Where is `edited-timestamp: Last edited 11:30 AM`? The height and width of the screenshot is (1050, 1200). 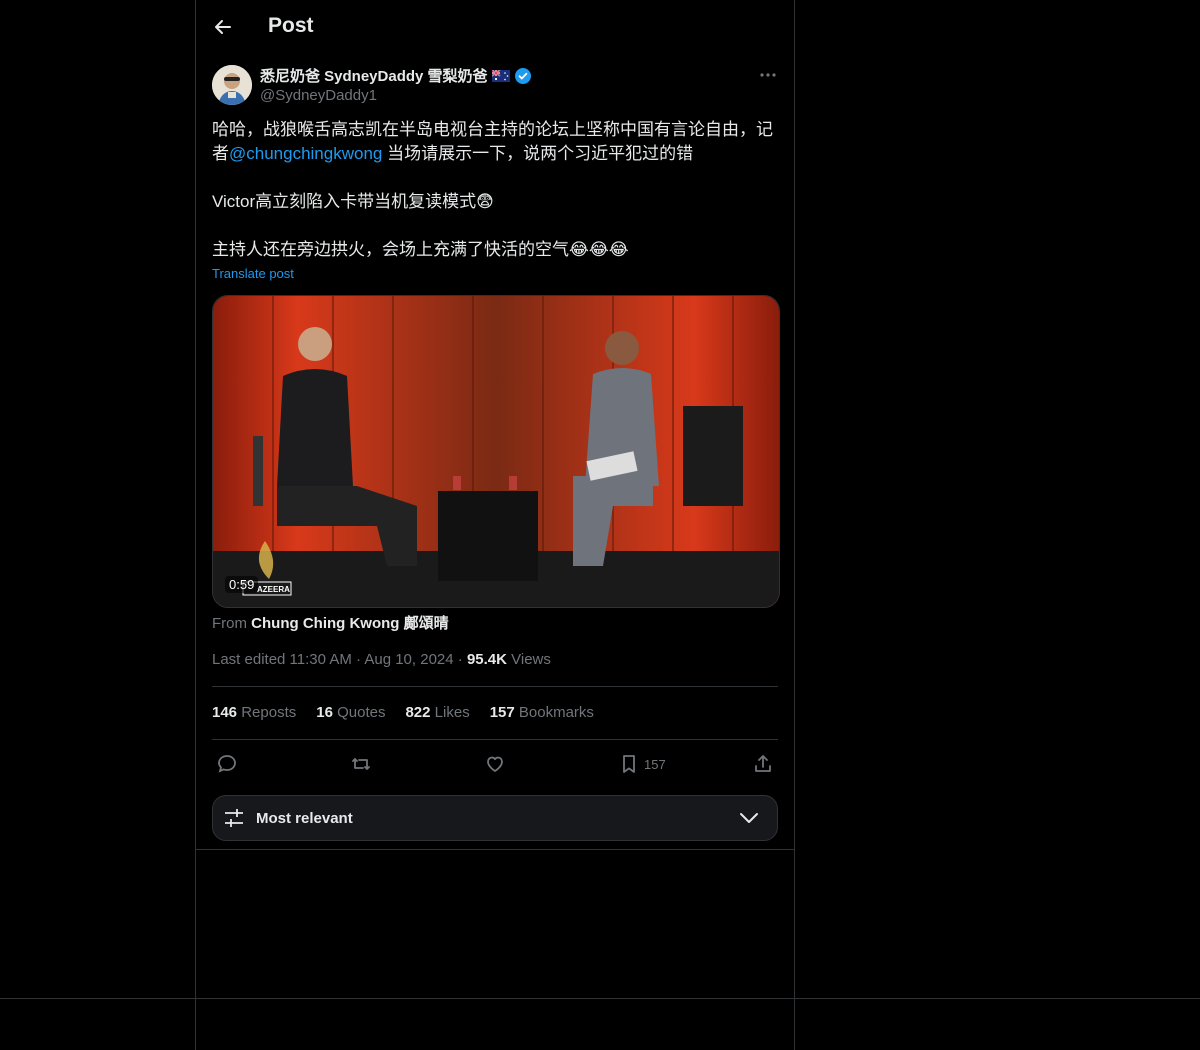 edited-timestamp: Last edited 11:30 AM is located at coordinates (282, 659).